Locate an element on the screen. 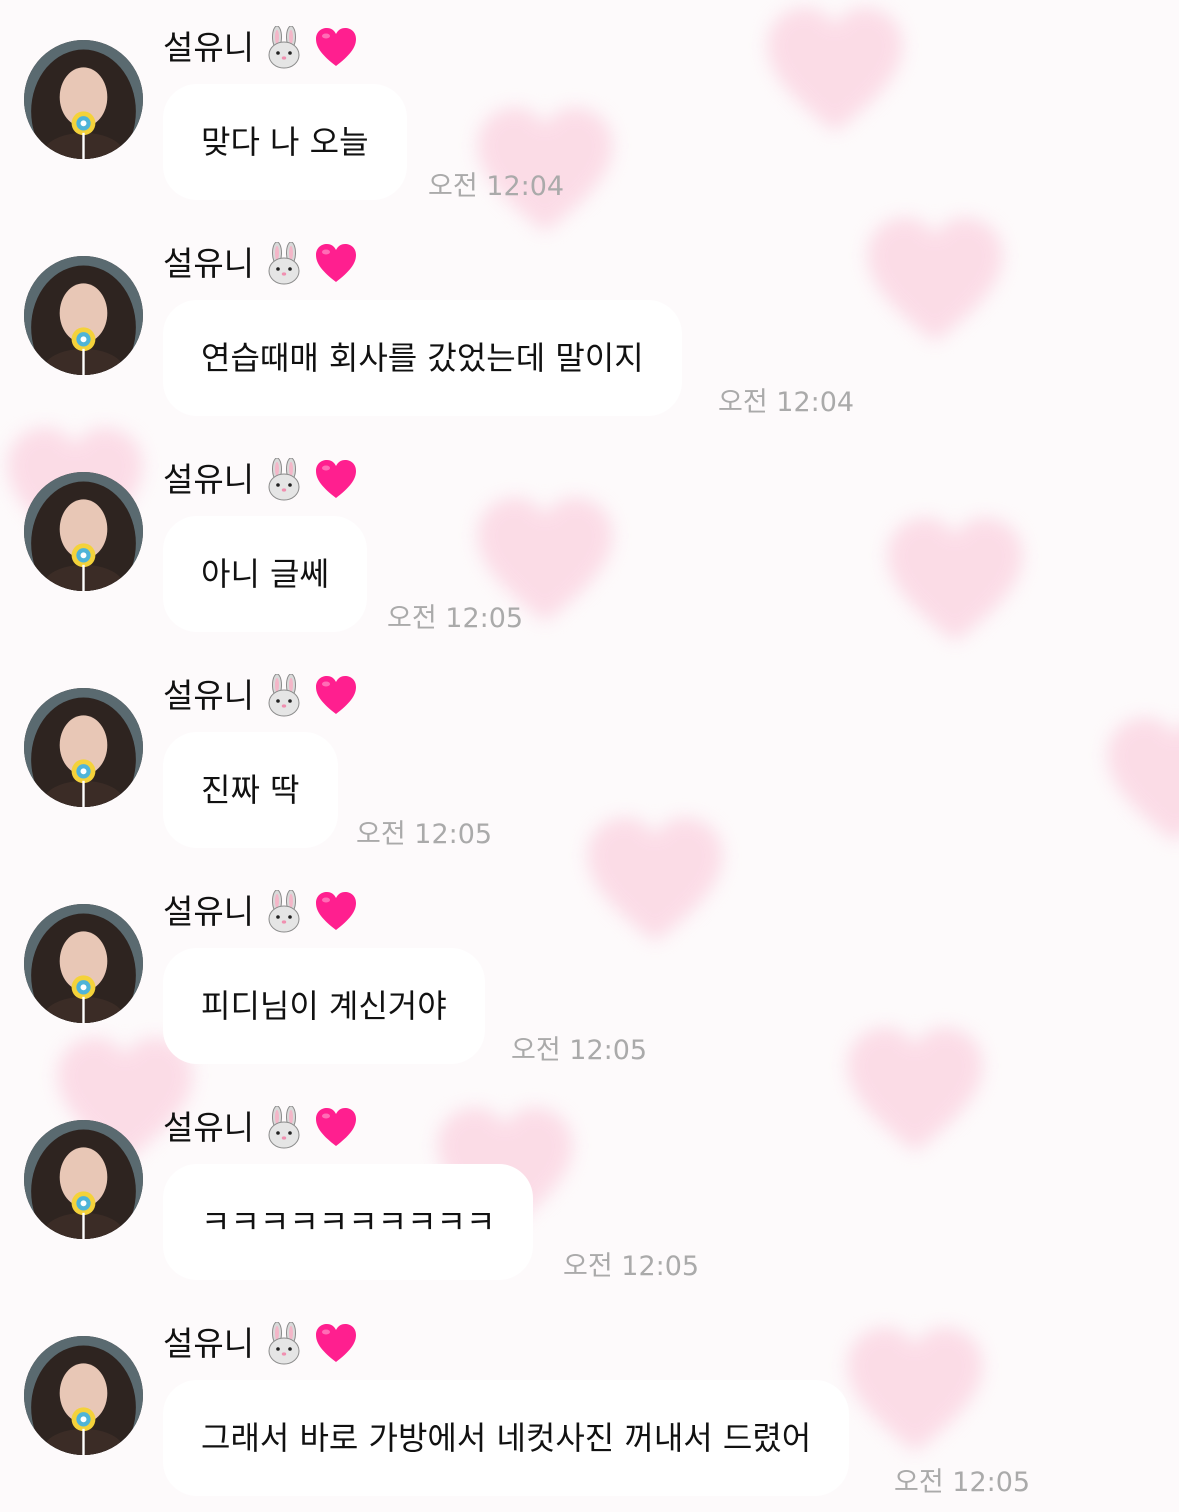  message-row: 설유니 연습때매 회사를 갔었는데 말이지 오전 12:04 is located at coordinates (589, 324).